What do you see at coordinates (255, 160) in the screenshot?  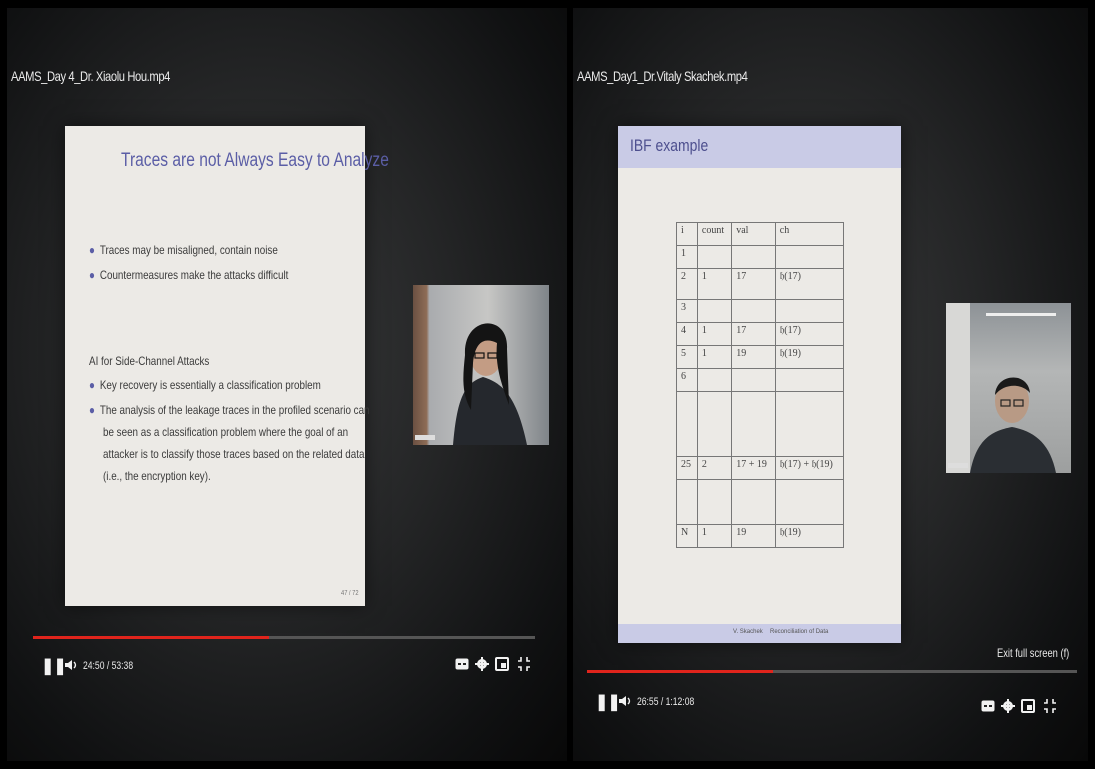 I see `slide-heading: Traces are not Always Easy to Analyze` at bounding box center [255, 160].